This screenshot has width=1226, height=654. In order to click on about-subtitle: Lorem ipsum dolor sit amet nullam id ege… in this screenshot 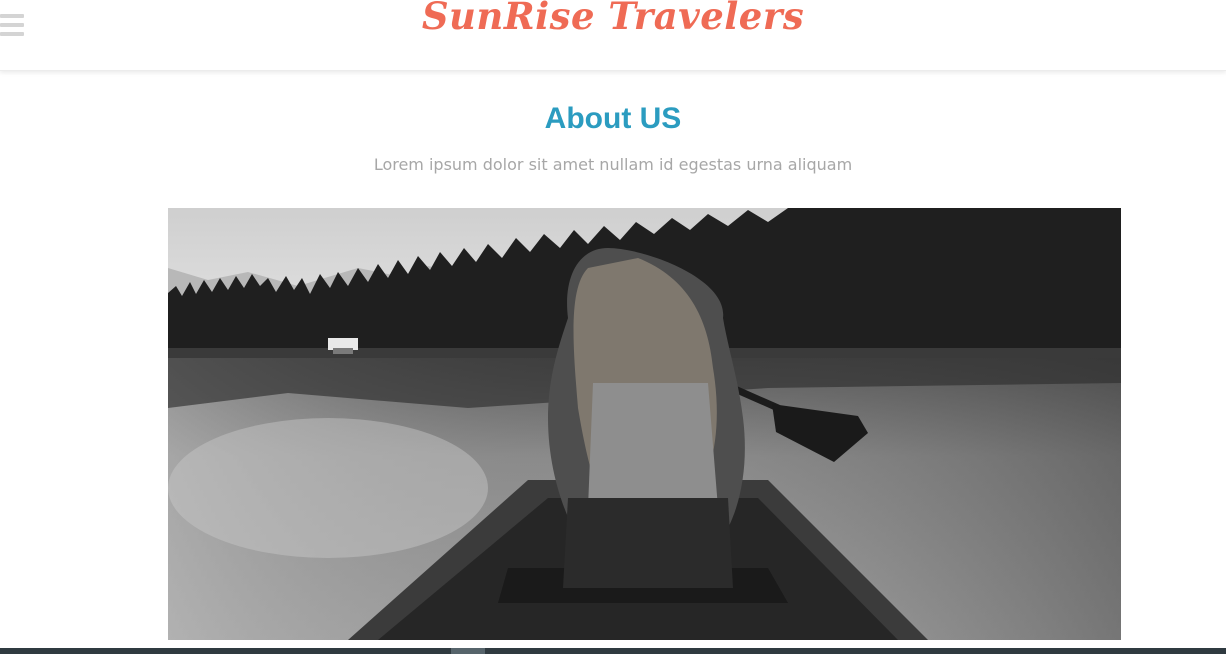, I will do `click(613, 164)`.